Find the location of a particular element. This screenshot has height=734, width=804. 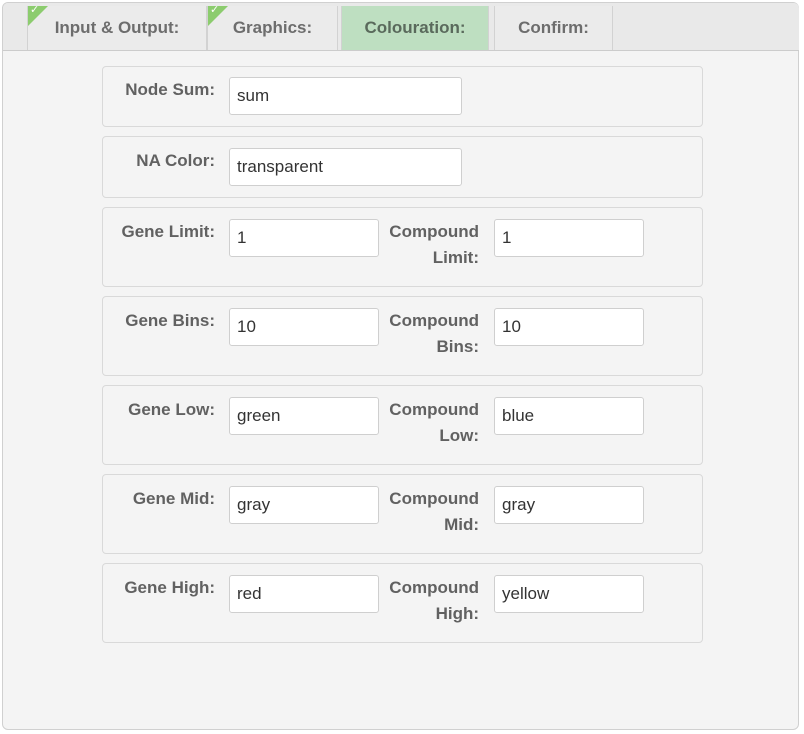

tab-colouration: Colouration: is located at coordinates (415, 28).